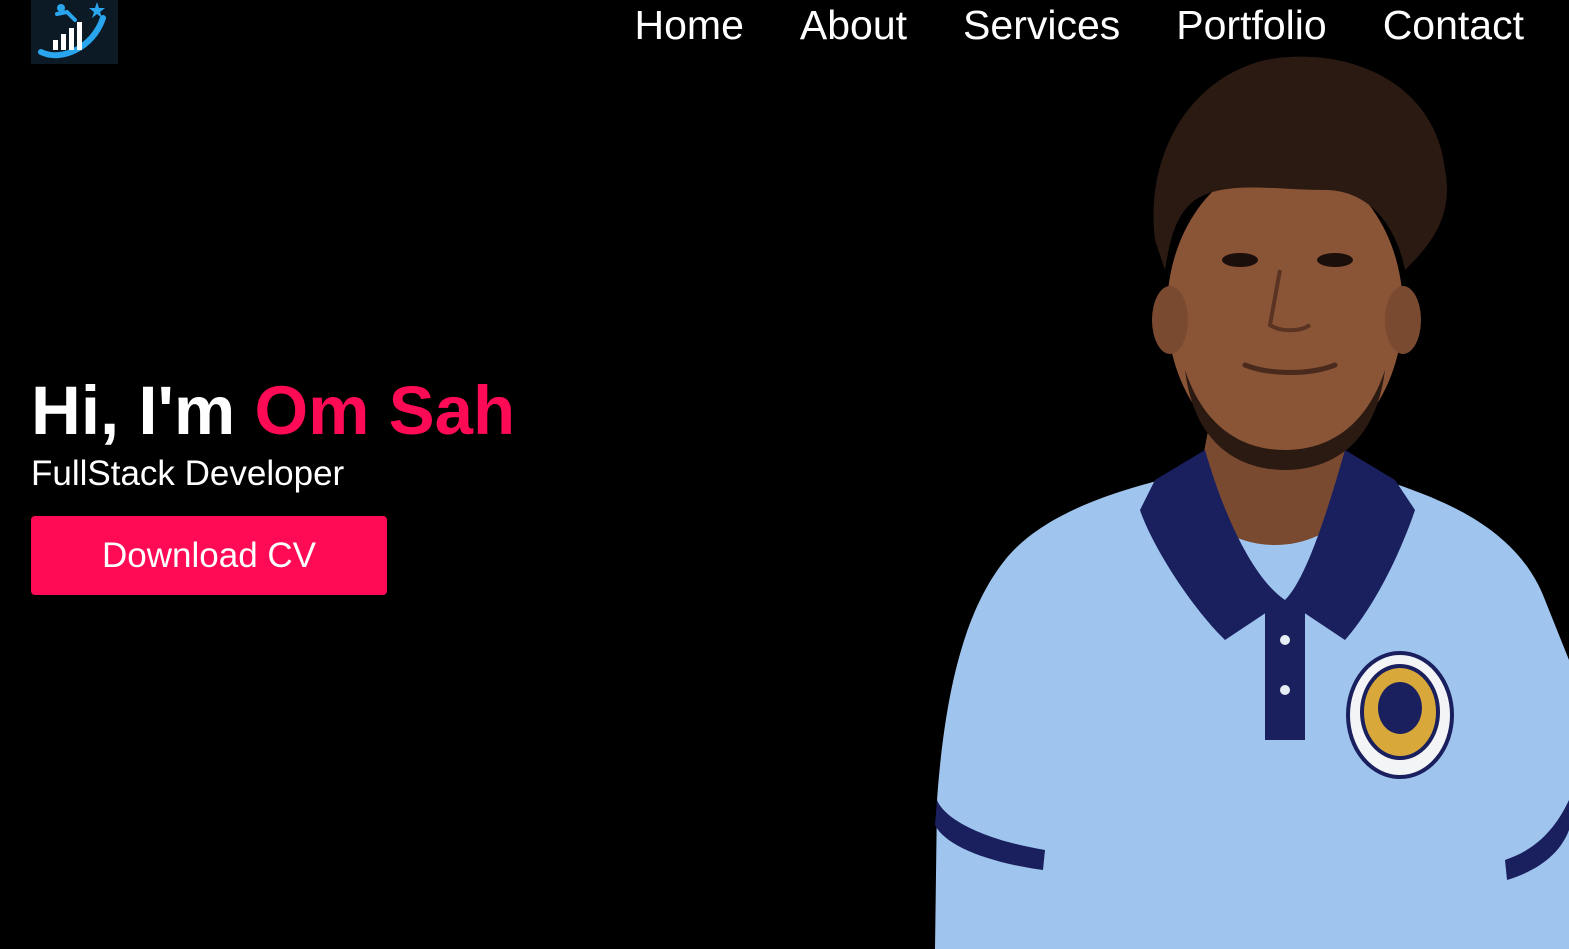  I want to click on nav-home: Home, so click(689, 25).